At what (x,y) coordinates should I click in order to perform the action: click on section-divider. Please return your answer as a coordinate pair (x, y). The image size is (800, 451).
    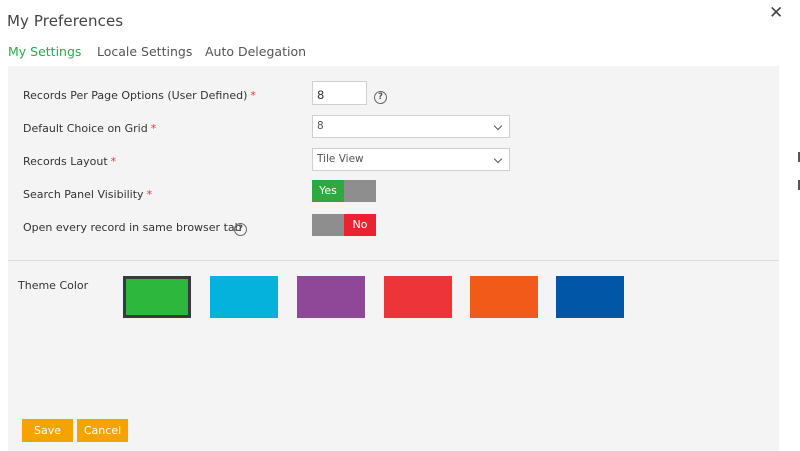
    Looking at the image, I should click on (393, 260).